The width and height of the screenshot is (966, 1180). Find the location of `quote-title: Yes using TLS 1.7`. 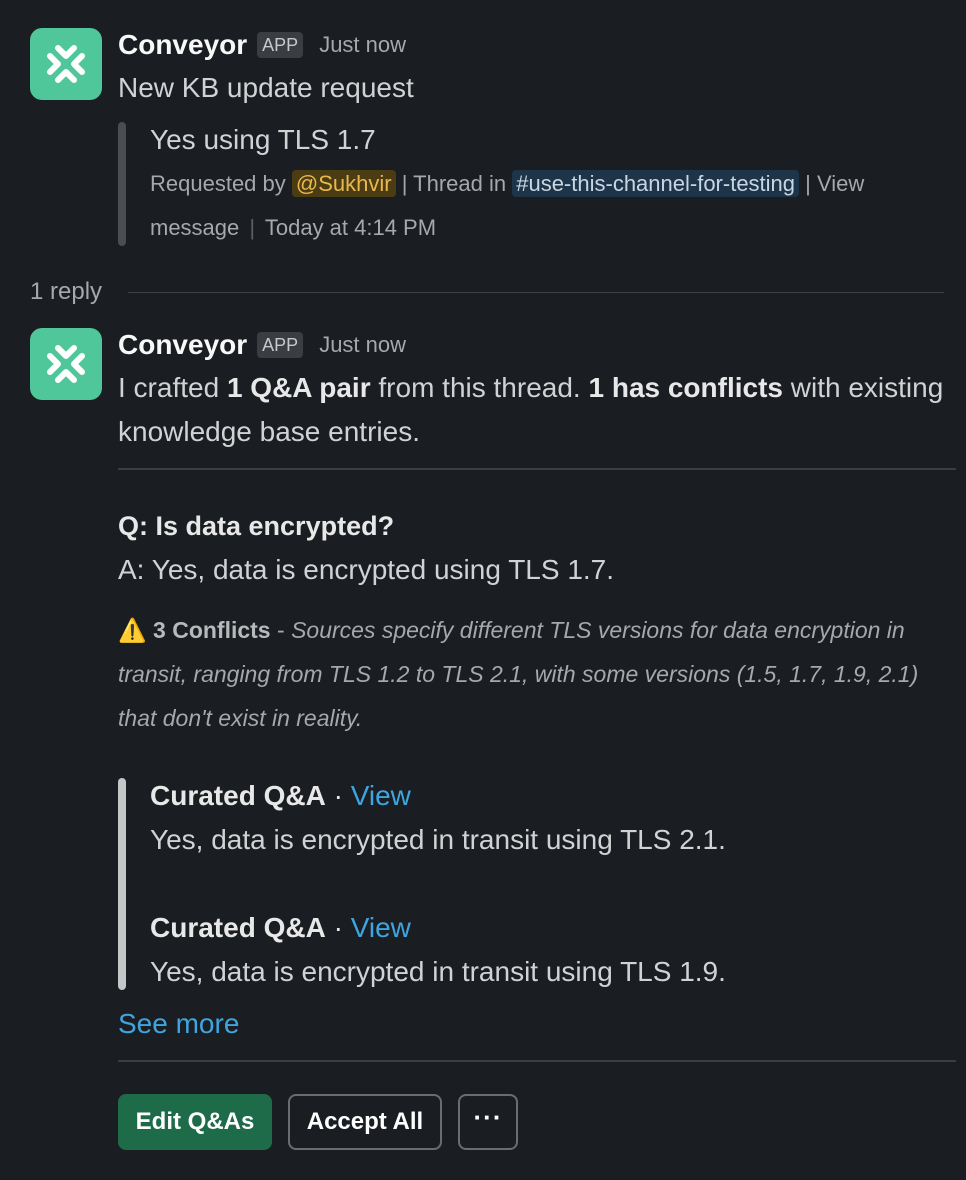

quote-title: Yes using TLS 1.7 is located at coordinates (263, 139).